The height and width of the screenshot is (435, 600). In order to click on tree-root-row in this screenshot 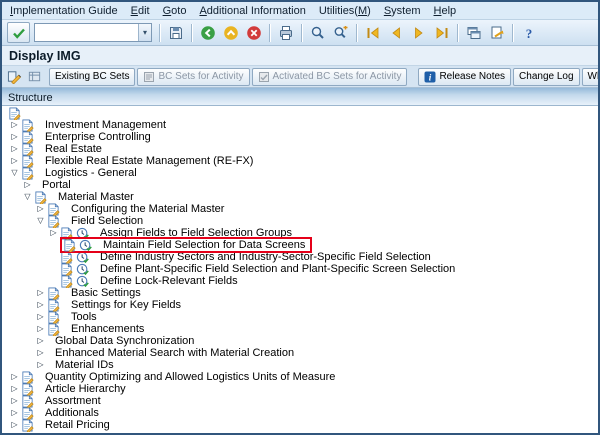, I will do `click(300, 113)`.